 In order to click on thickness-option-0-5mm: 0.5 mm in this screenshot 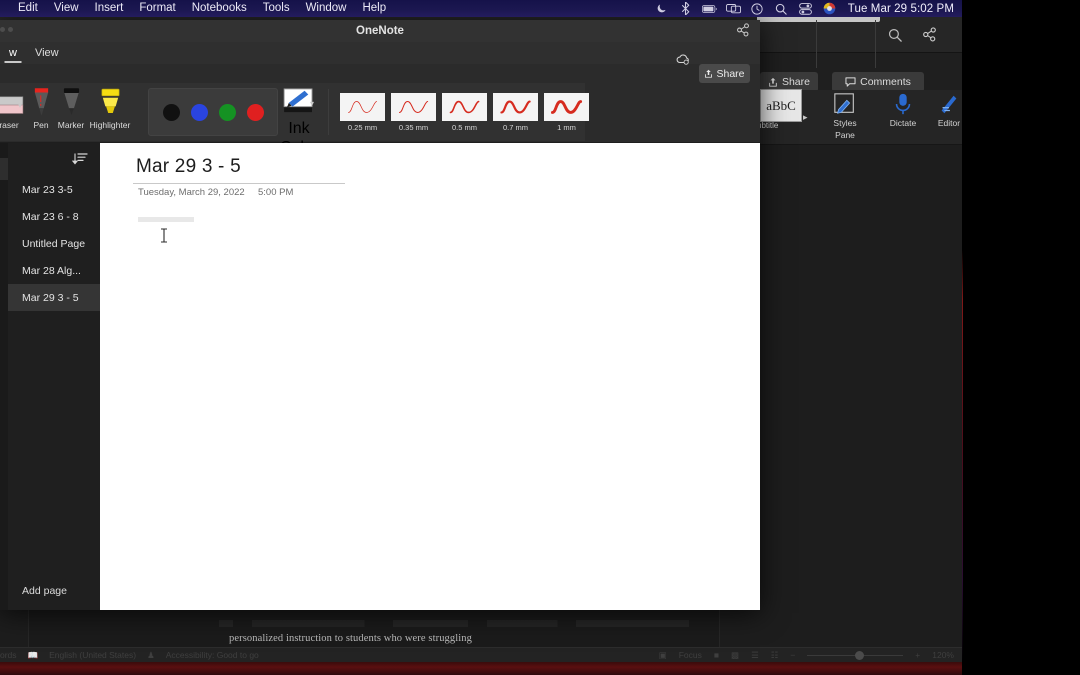, I will do `click(464, 112)`.